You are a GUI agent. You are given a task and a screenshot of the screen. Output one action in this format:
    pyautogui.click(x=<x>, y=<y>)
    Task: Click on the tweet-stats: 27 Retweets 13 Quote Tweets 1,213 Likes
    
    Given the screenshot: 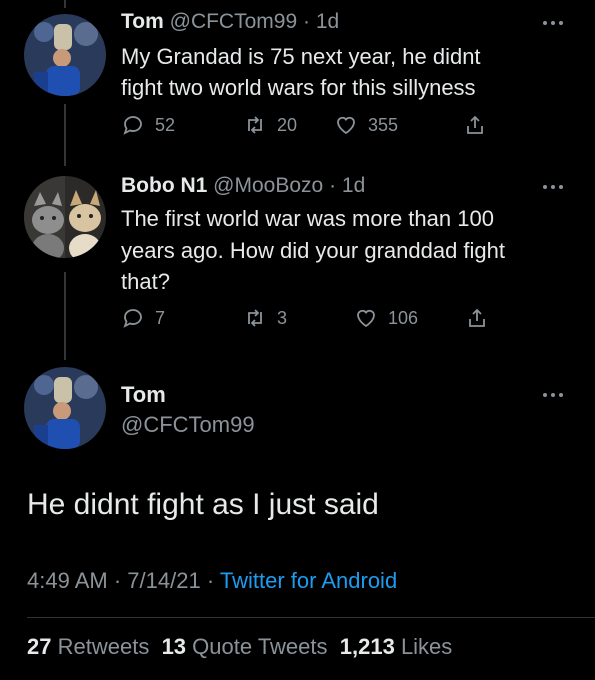 What is the action you would take?
    pyautogui.click(x=239, y=647)
    